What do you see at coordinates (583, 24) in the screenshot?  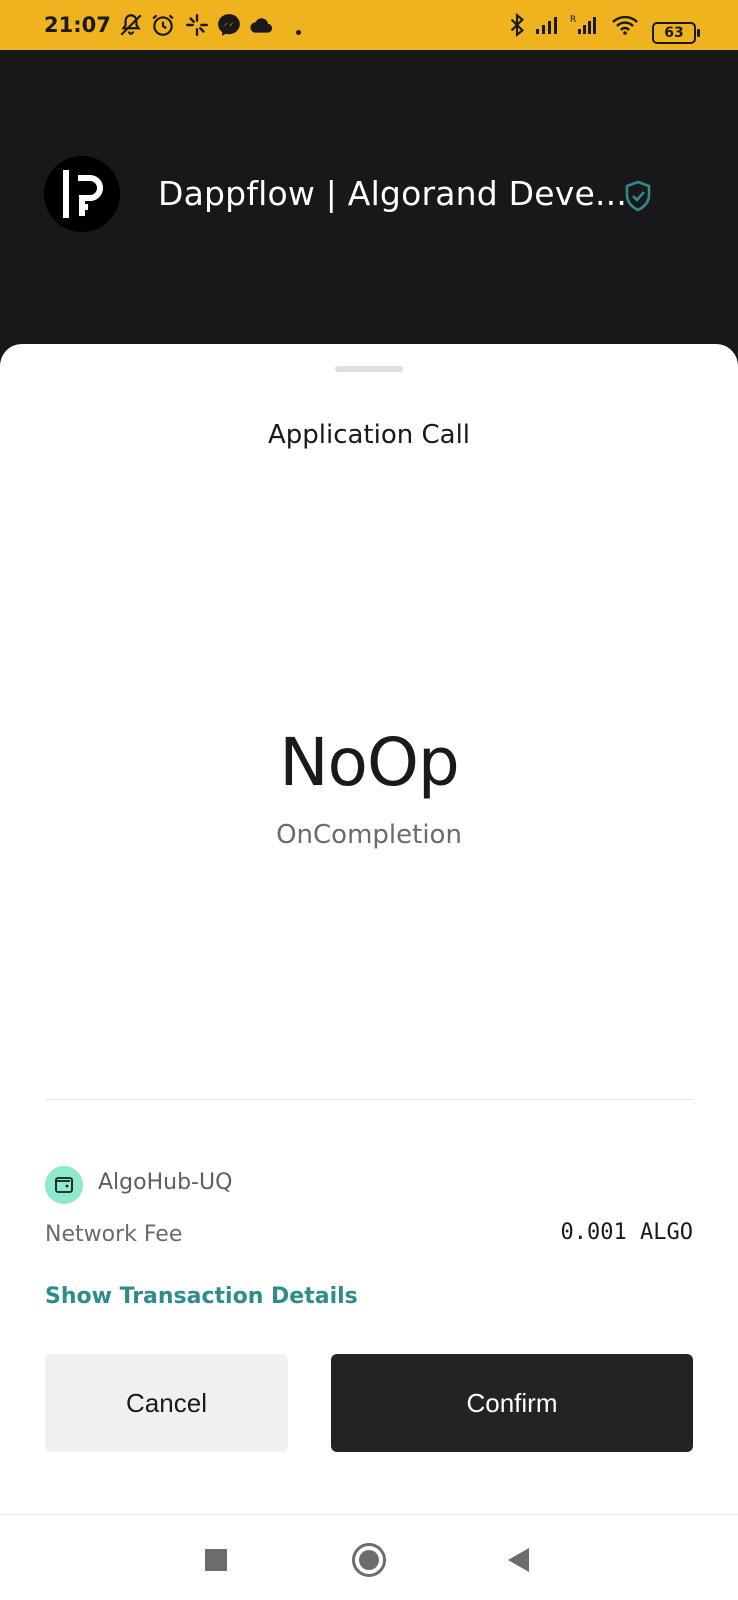 I see `roaming-signal-icon: R` at bounding box center [583, 24].